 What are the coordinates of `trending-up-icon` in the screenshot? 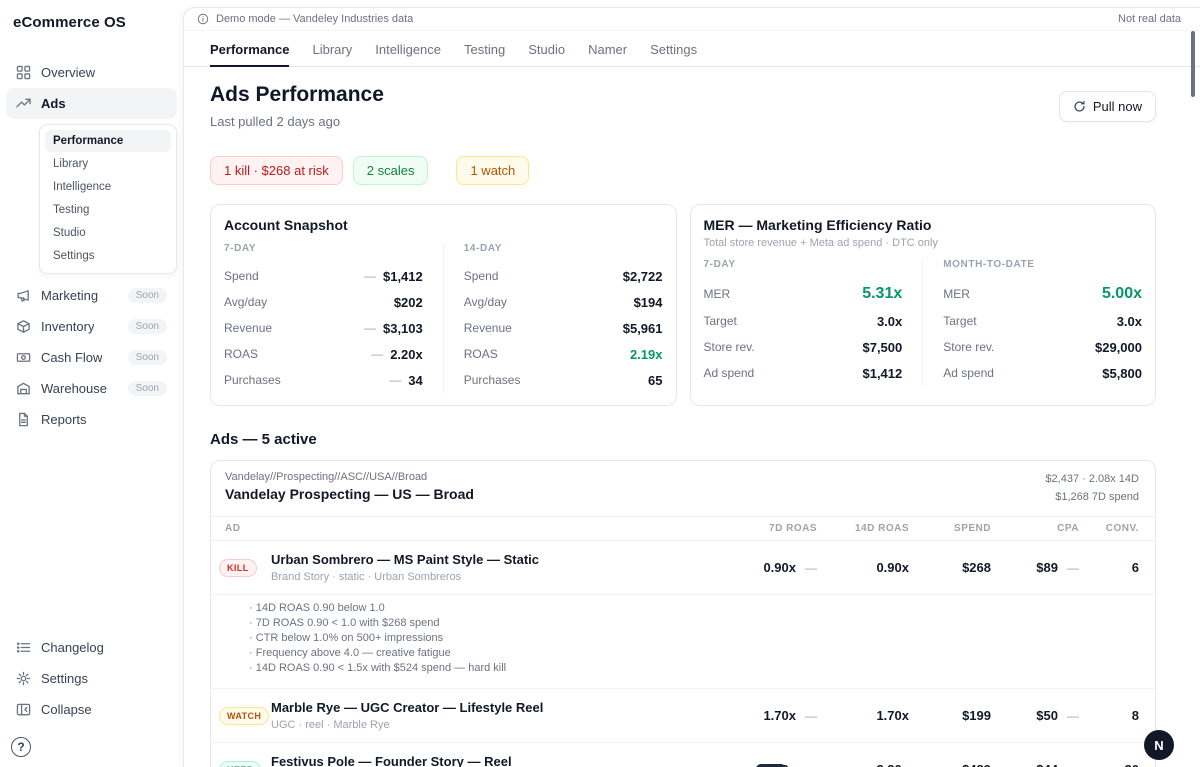 It's located at (23, 103).